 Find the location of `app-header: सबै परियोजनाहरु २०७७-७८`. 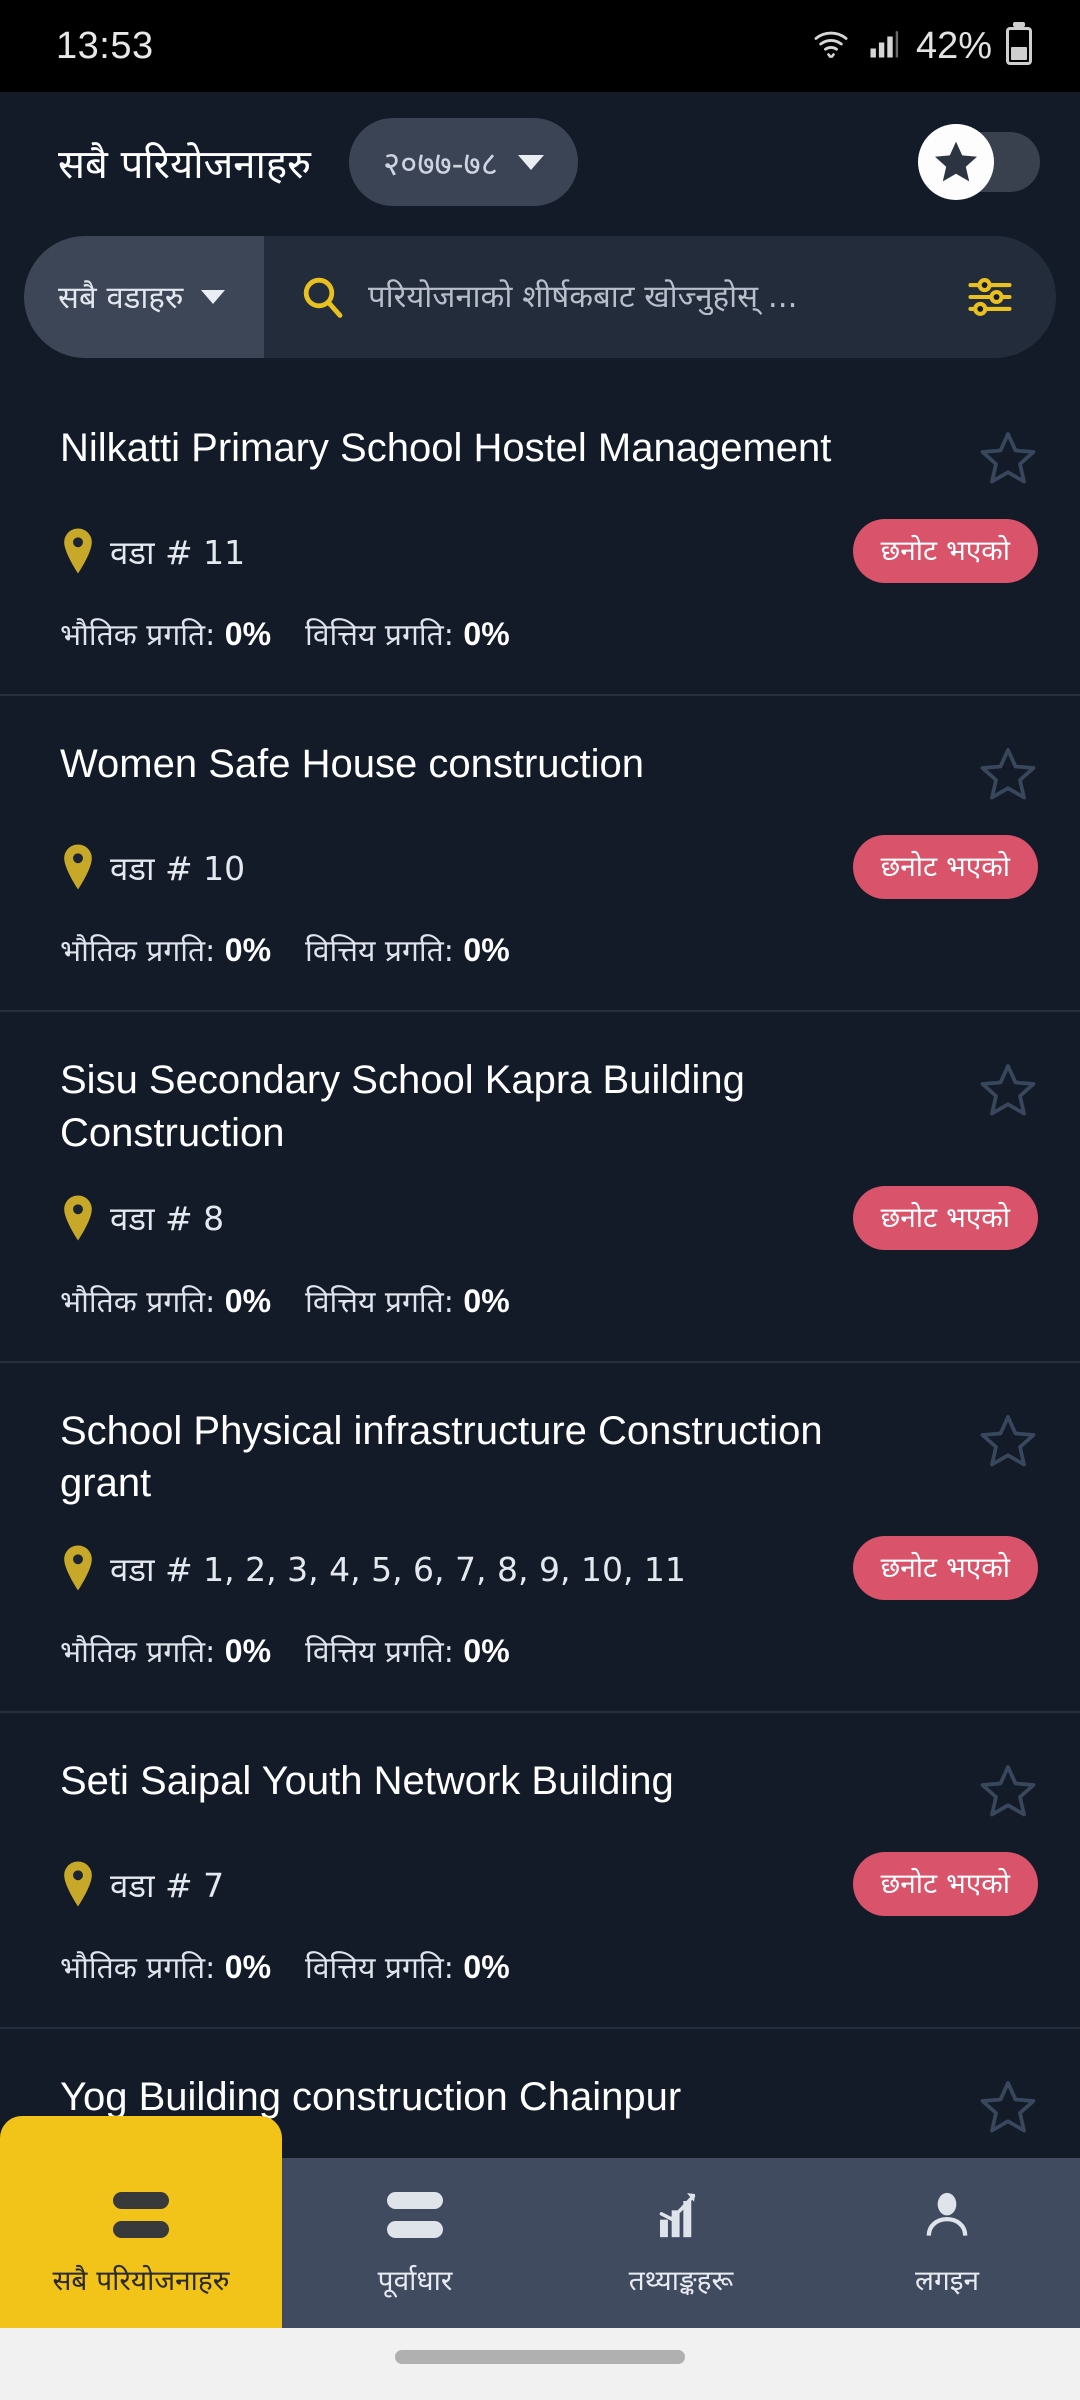

app-header: सबै परियोजनाहरु २०७७-७८ is located at coordinates (540, 162).